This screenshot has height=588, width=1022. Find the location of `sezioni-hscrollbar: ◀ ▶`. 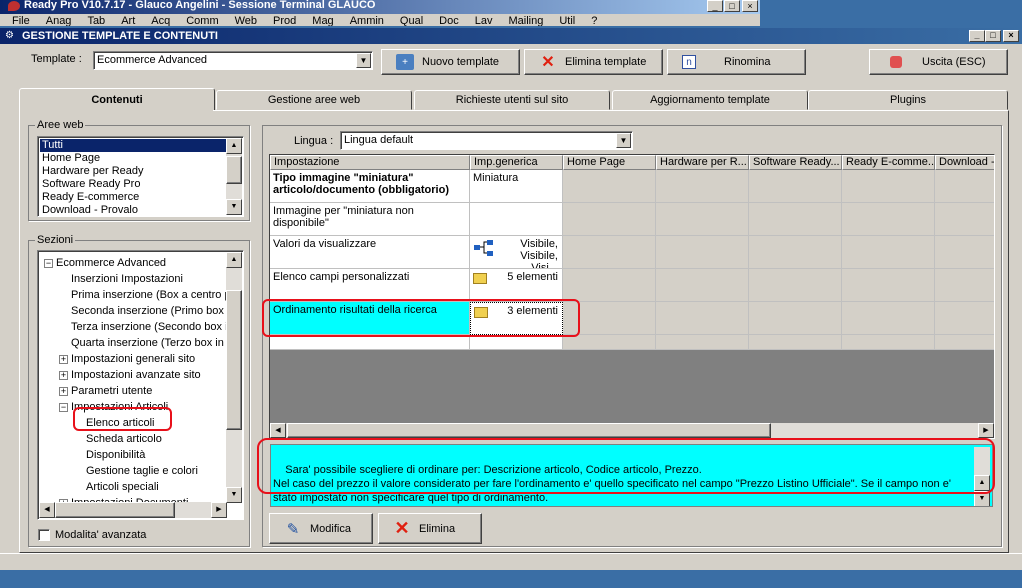

sezioni-hscrollbar: ◀ ▶ is located at coordinates (133, 510).